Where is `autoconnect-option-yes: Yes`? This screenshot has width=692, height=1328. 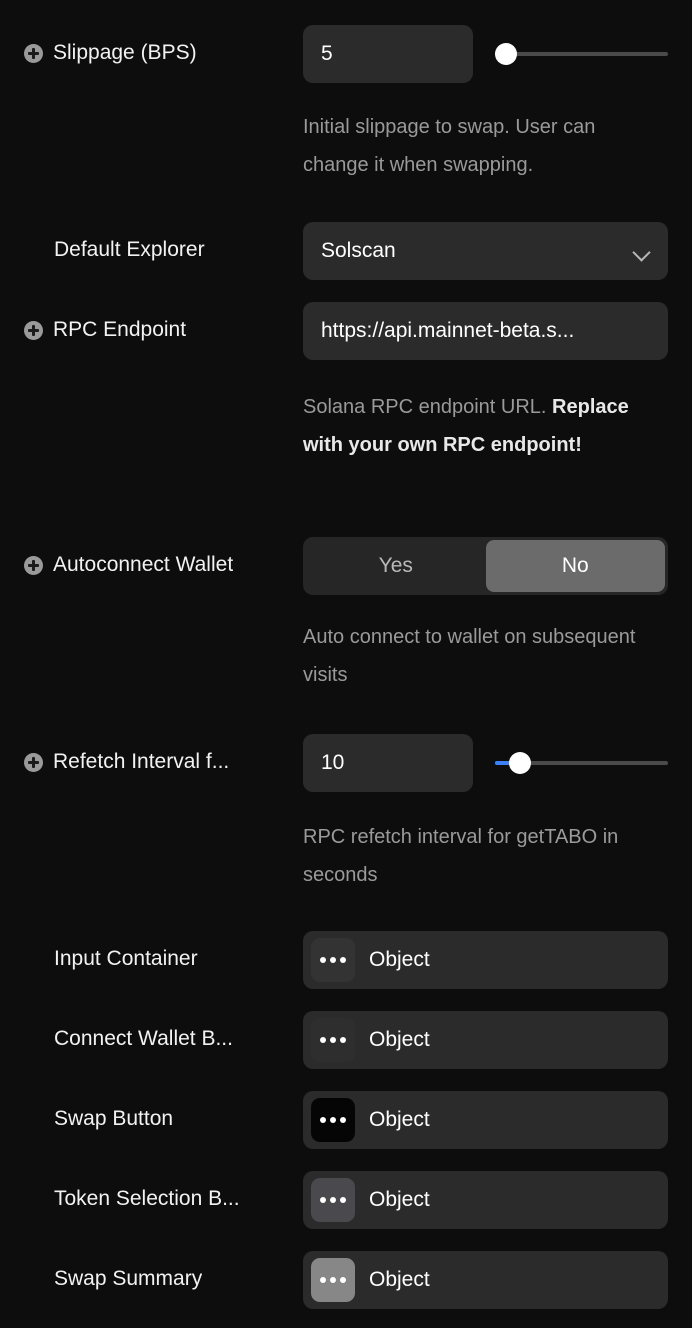
autoconnect-option-yes: Yes is located at coordinates (396, 566).